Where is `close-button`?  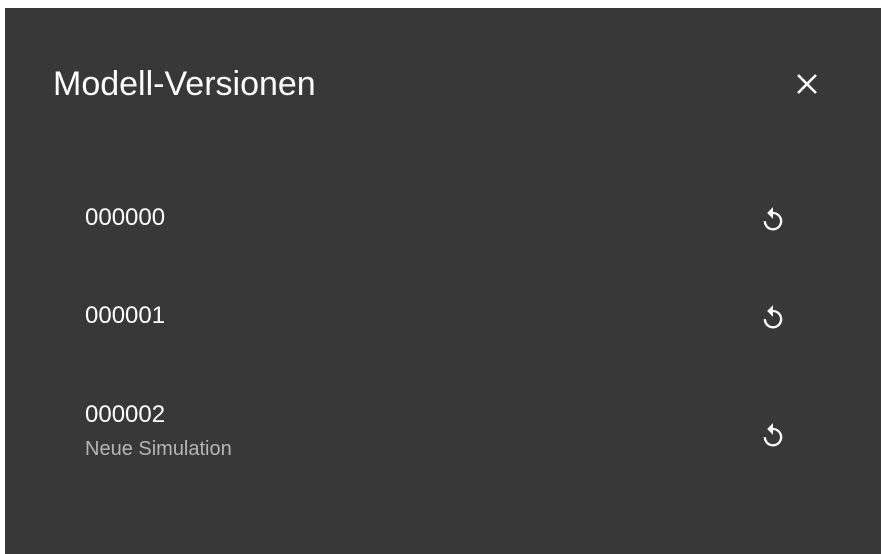
close-button is located at coordinates (807, 84).